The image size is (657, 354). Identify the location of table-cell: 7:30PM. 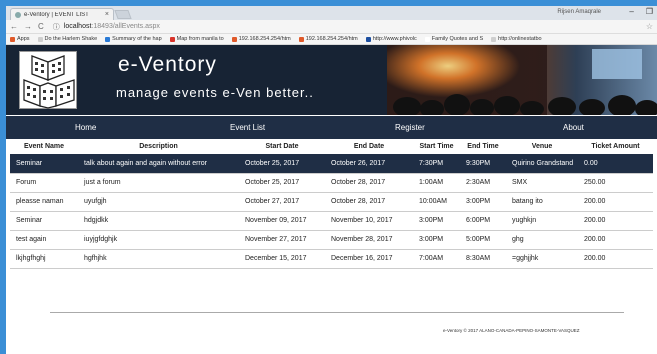
(436, 164).